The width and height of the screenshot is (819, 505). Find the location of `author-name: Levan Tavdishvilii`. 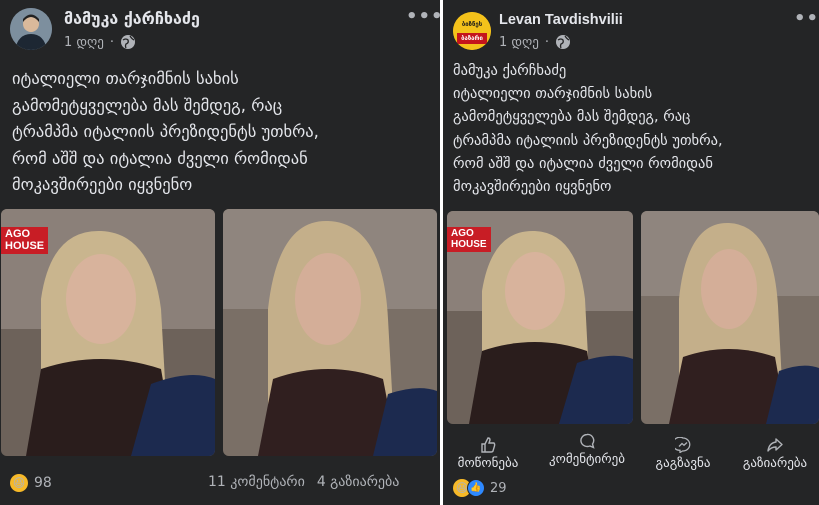

author-name: Levan Tavdishvilii is located at coordinates (561, 20).